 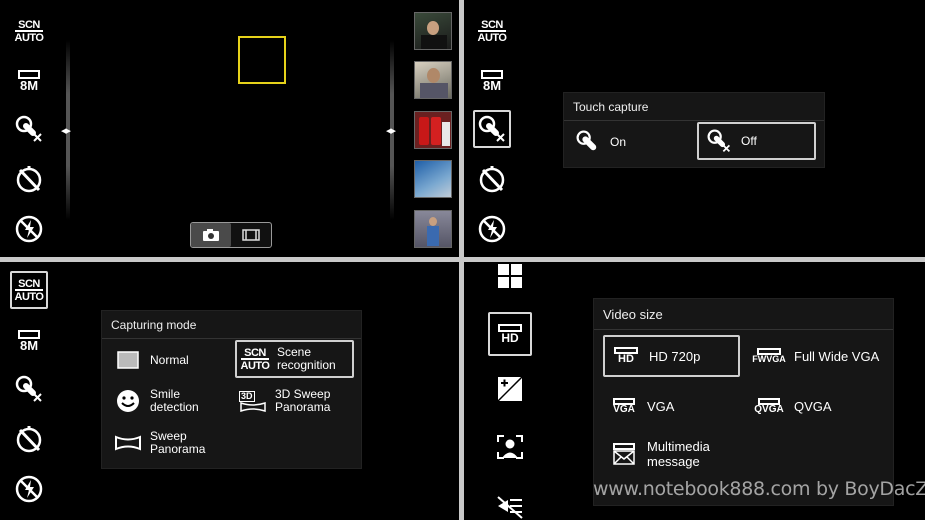 I want to click on hd-720p-option: HD HD 720p, so click(x=671, y=356).